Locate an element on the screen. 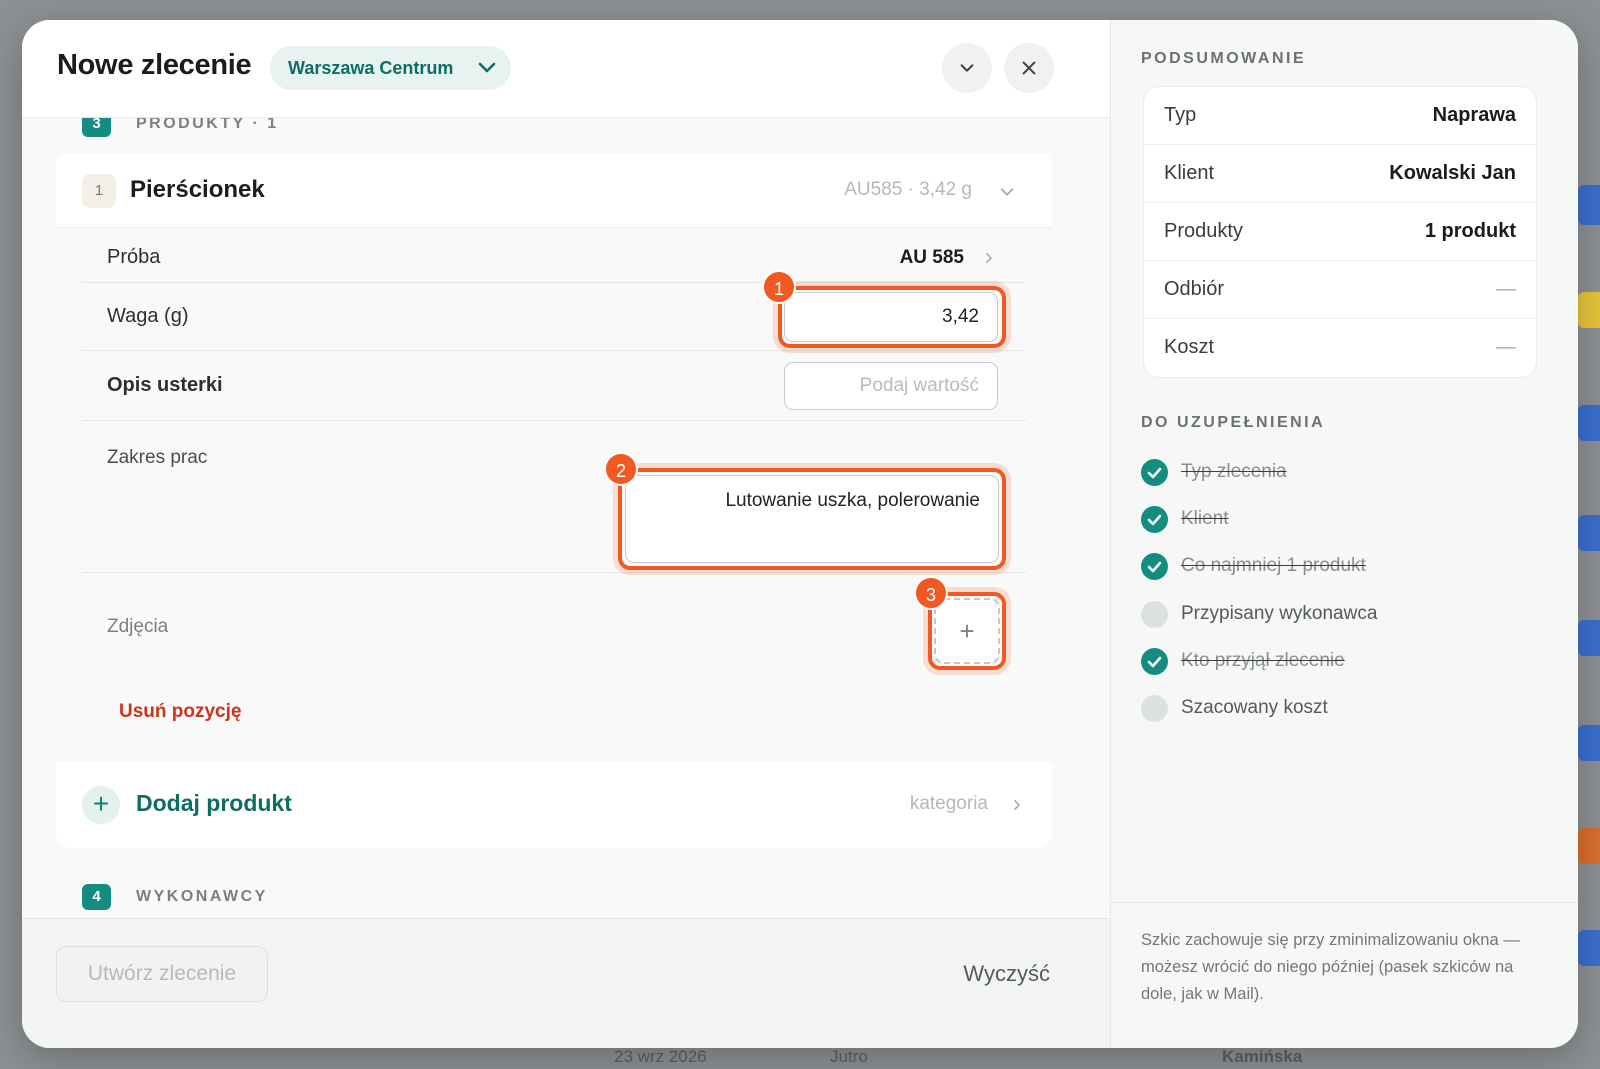 Image resolution: width=1600 pixels, height=1069 pixels. photos-label: Zdjęcia is located at coordinates (138, 626).